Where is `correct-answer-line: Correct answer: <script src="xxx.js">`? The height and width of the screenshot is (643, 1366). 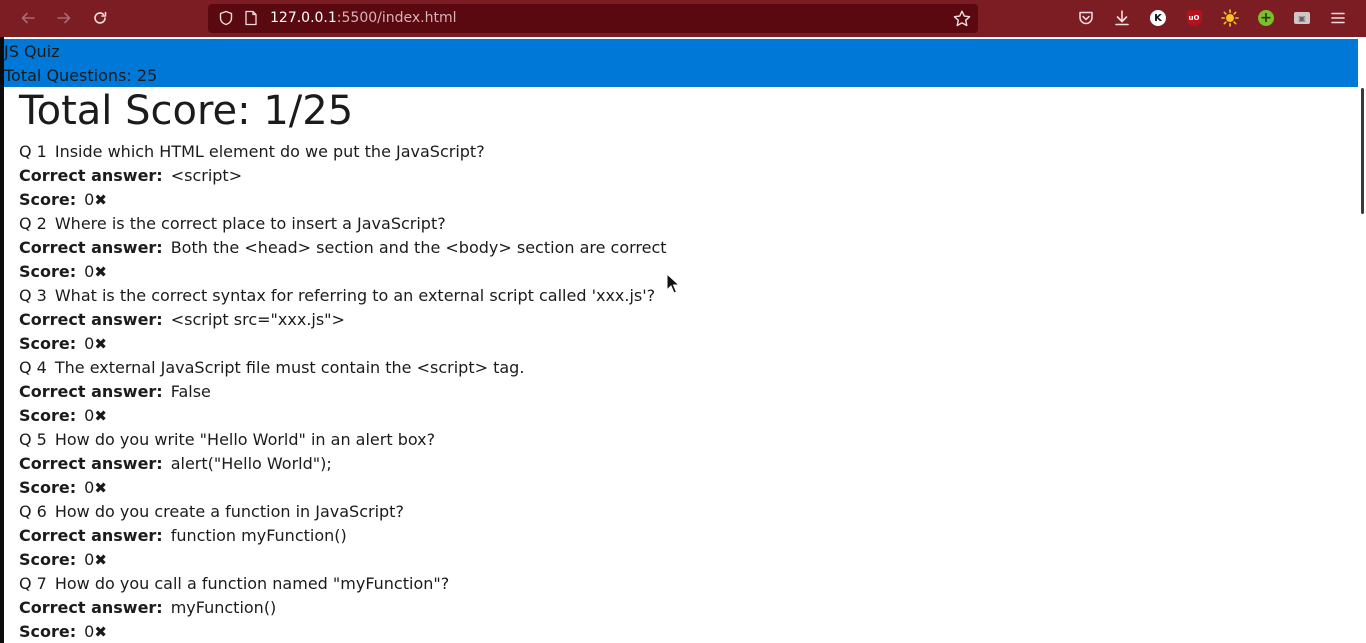 correct-answer-line: Correct answer: <script src="xxx.js"> is located at coordinates (679, 320).